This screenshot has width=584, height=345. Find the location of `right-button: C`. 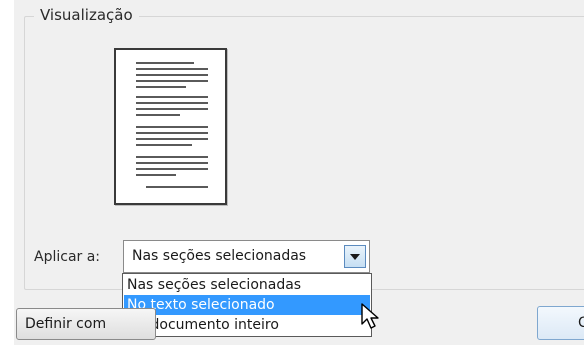

right-button: C is located at coordinates (560, 323).